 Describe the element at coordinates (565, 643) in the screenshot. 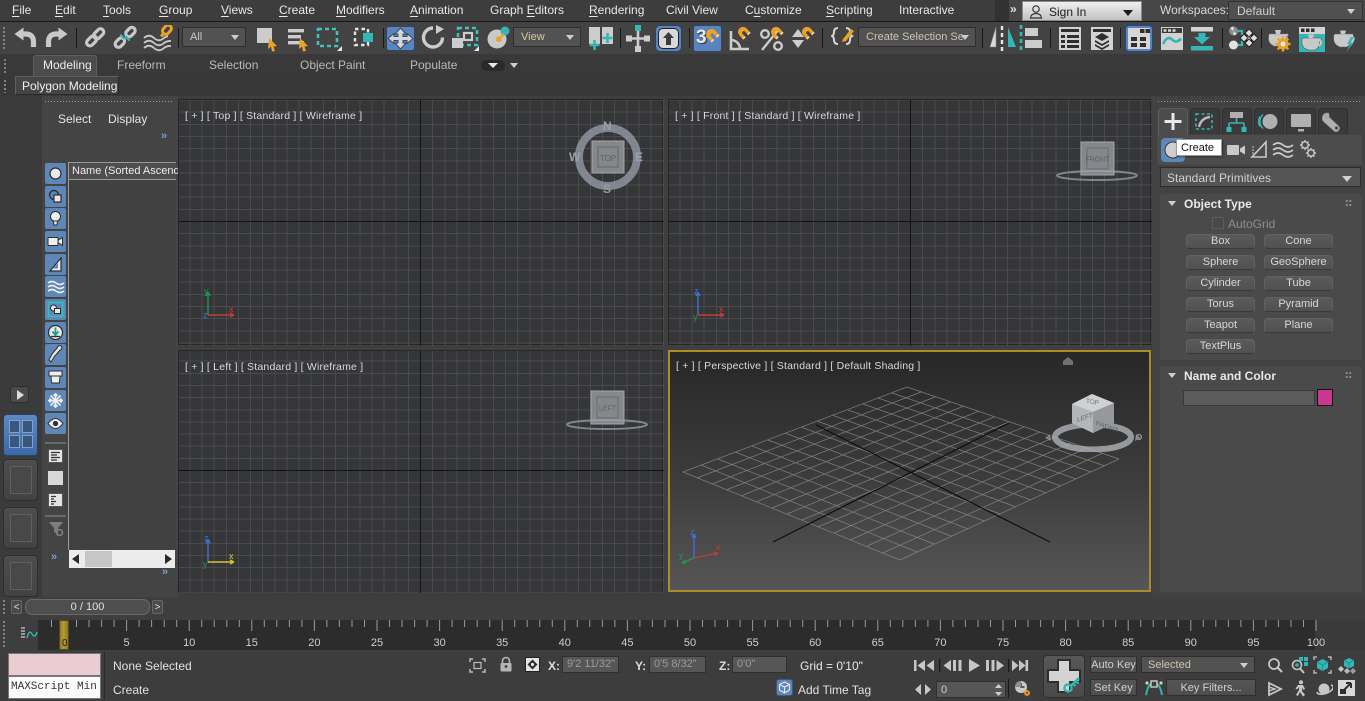

I see `svg-text: 40` at that location.